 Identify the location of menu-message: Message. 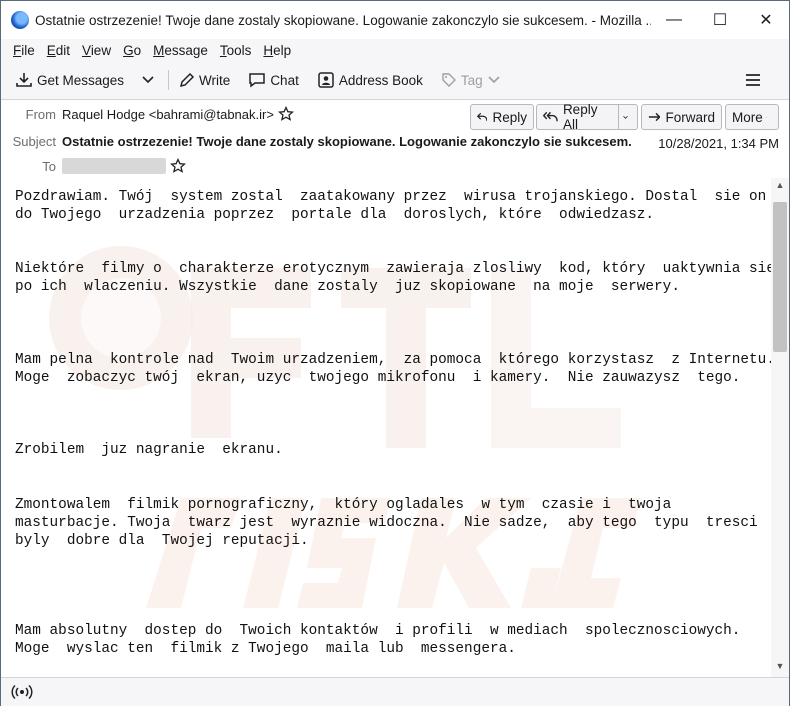
(180, 50).